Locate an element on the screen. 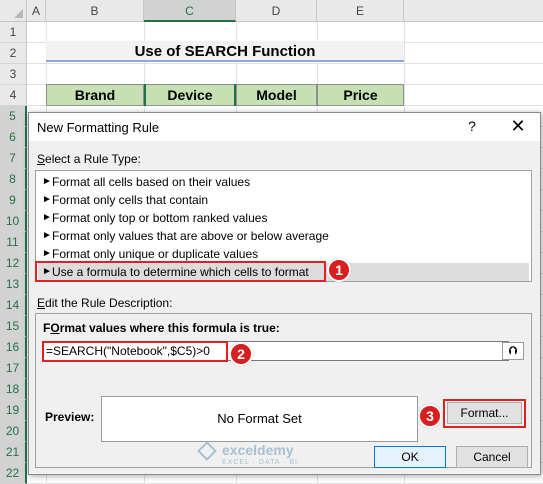  column-header-d: D is located at coordinates (276, 11).